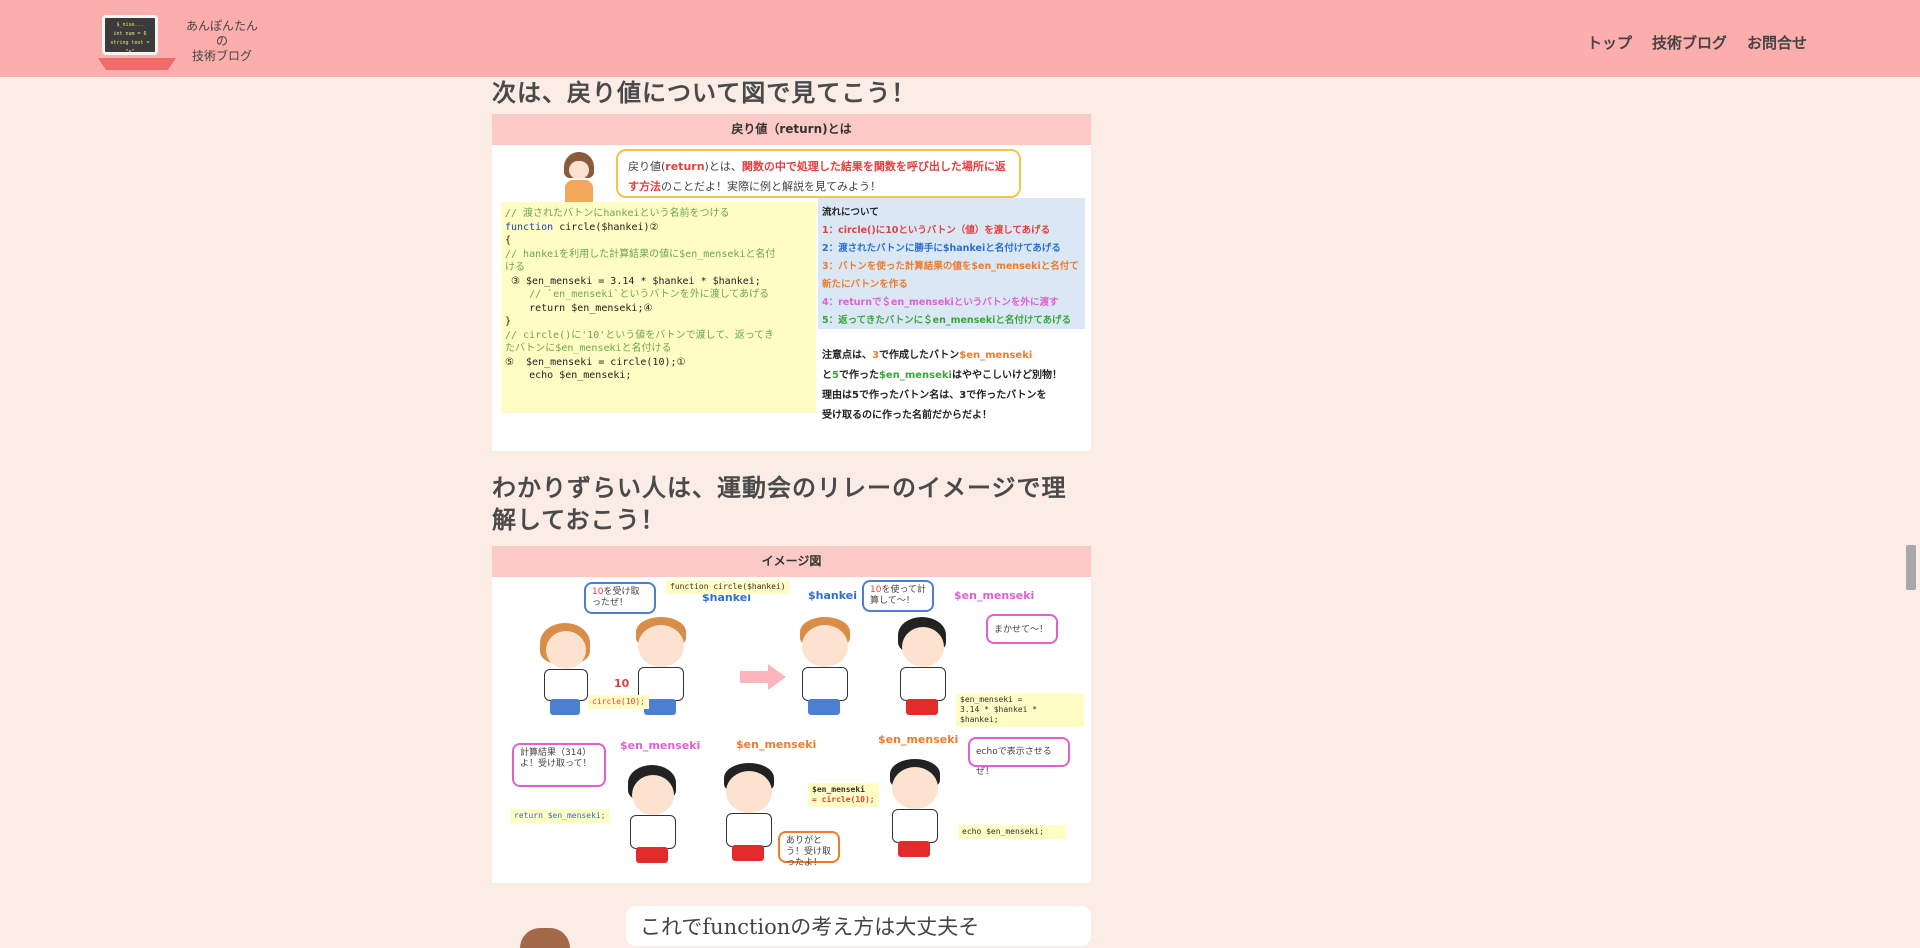 The width and height of the screenshot is (1920, 948). Describe the element at coordinates (940, 302) in the screenshot. I see `flow-step: 4：returnで＄en_mensekiというバトンを外に渡す` at that location.